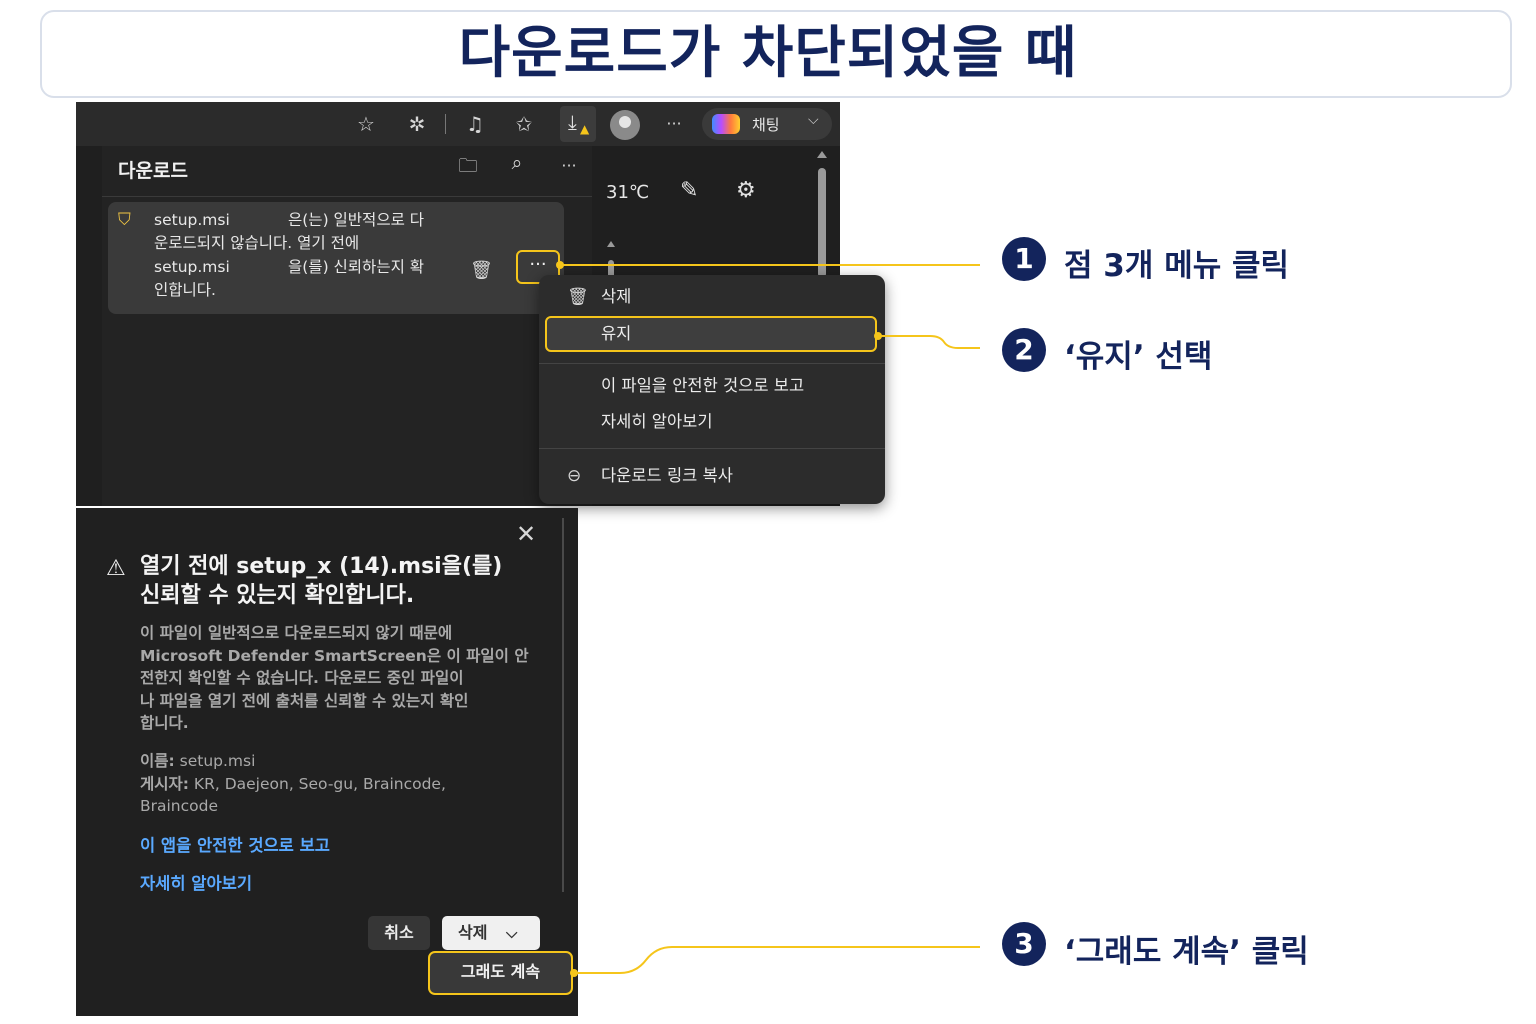 This screenshot has height=1024, width=1536. Describe the element at coordinates (277, 595) in the screenshot. I see `heading-line: 신뢰할 수 있는지 확인합니다.` at that location.